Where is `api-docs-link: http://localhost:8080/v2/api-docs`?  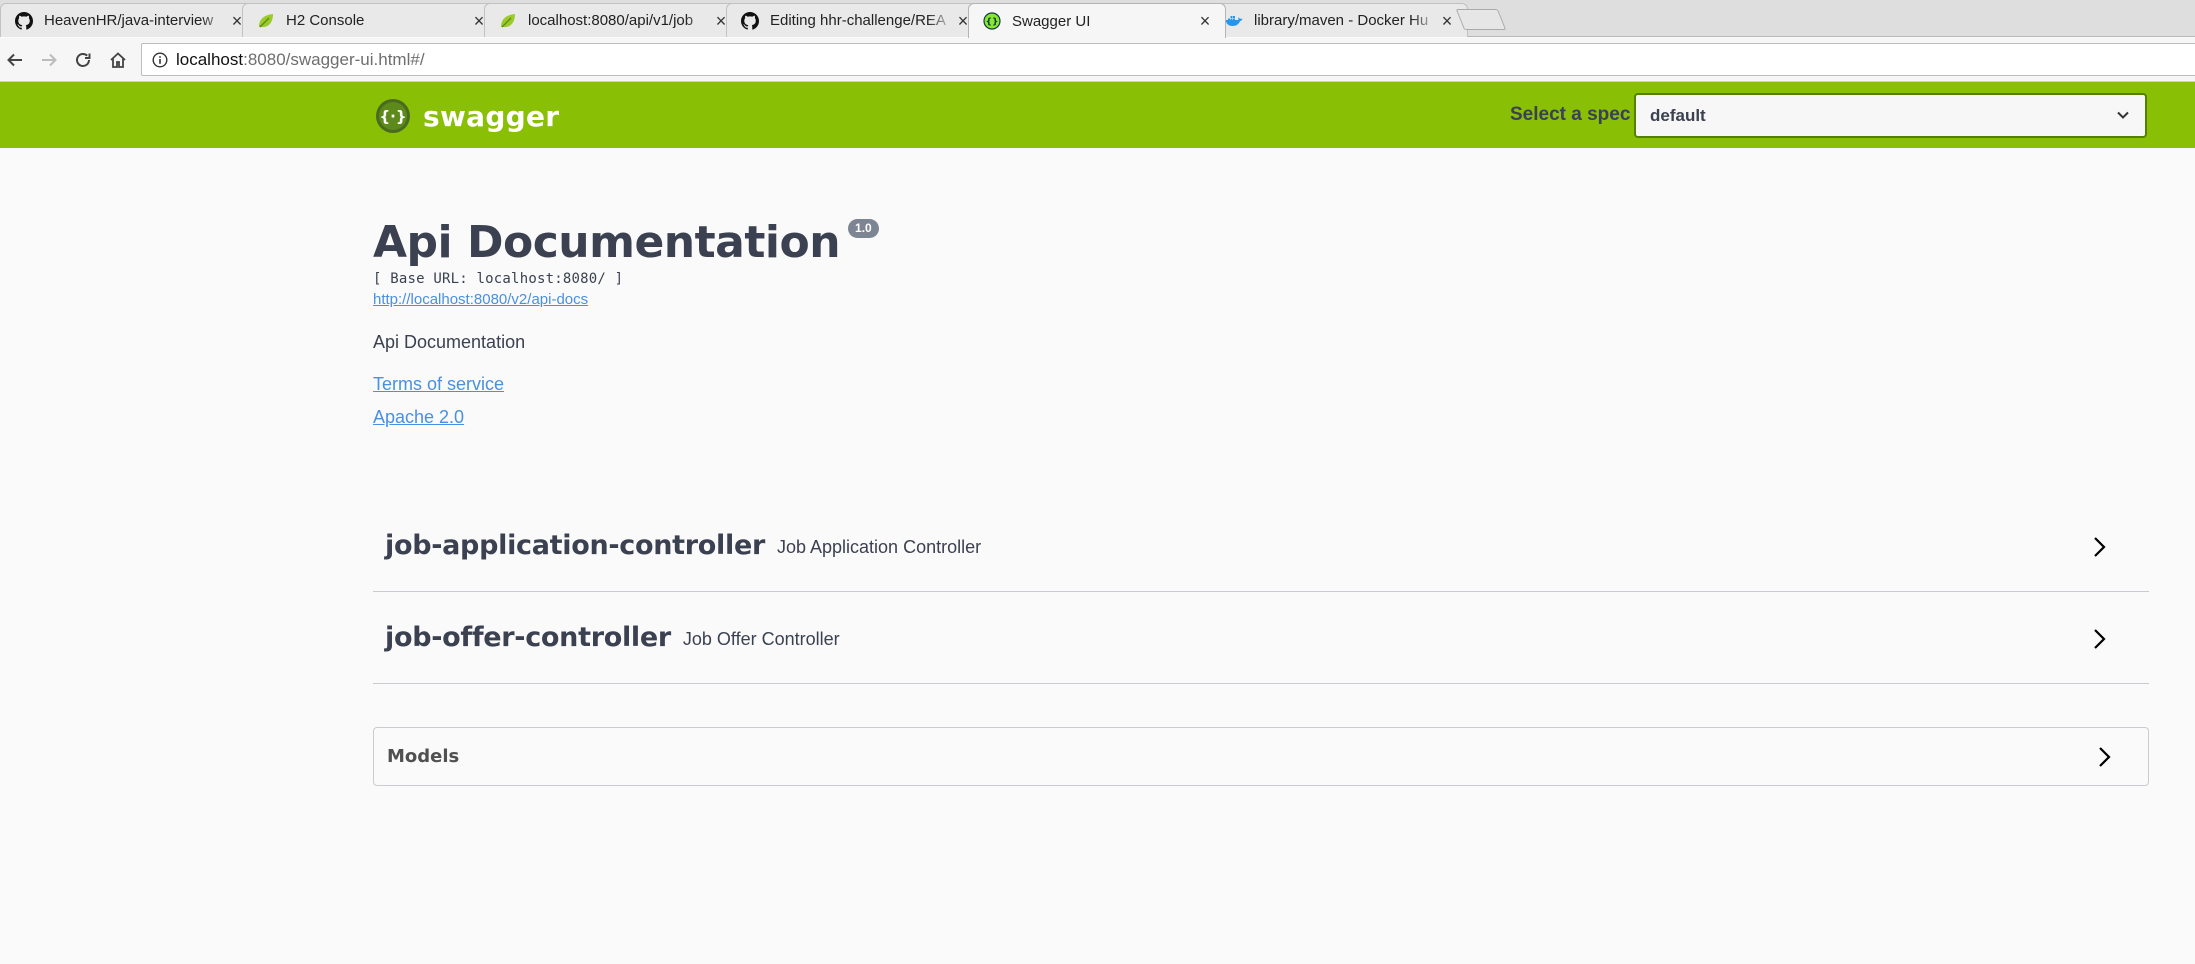 api-docs-link: http://localhost:8080/v2/api-docs is located at coordinates (480, 299).